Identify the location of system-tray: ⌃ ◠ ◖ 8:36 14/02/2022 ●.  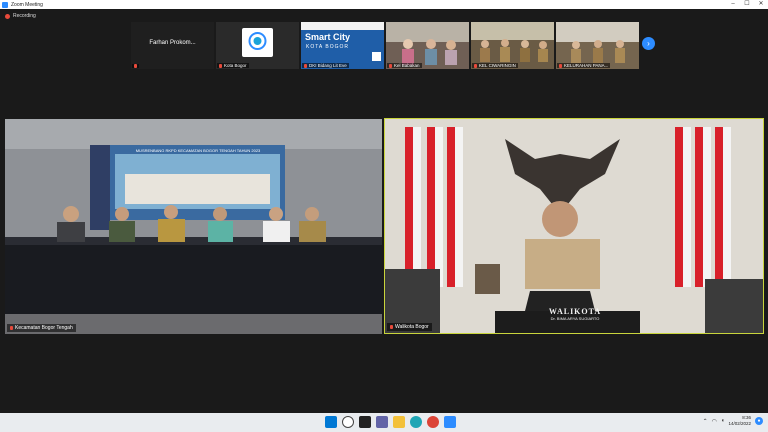
(733, 421).